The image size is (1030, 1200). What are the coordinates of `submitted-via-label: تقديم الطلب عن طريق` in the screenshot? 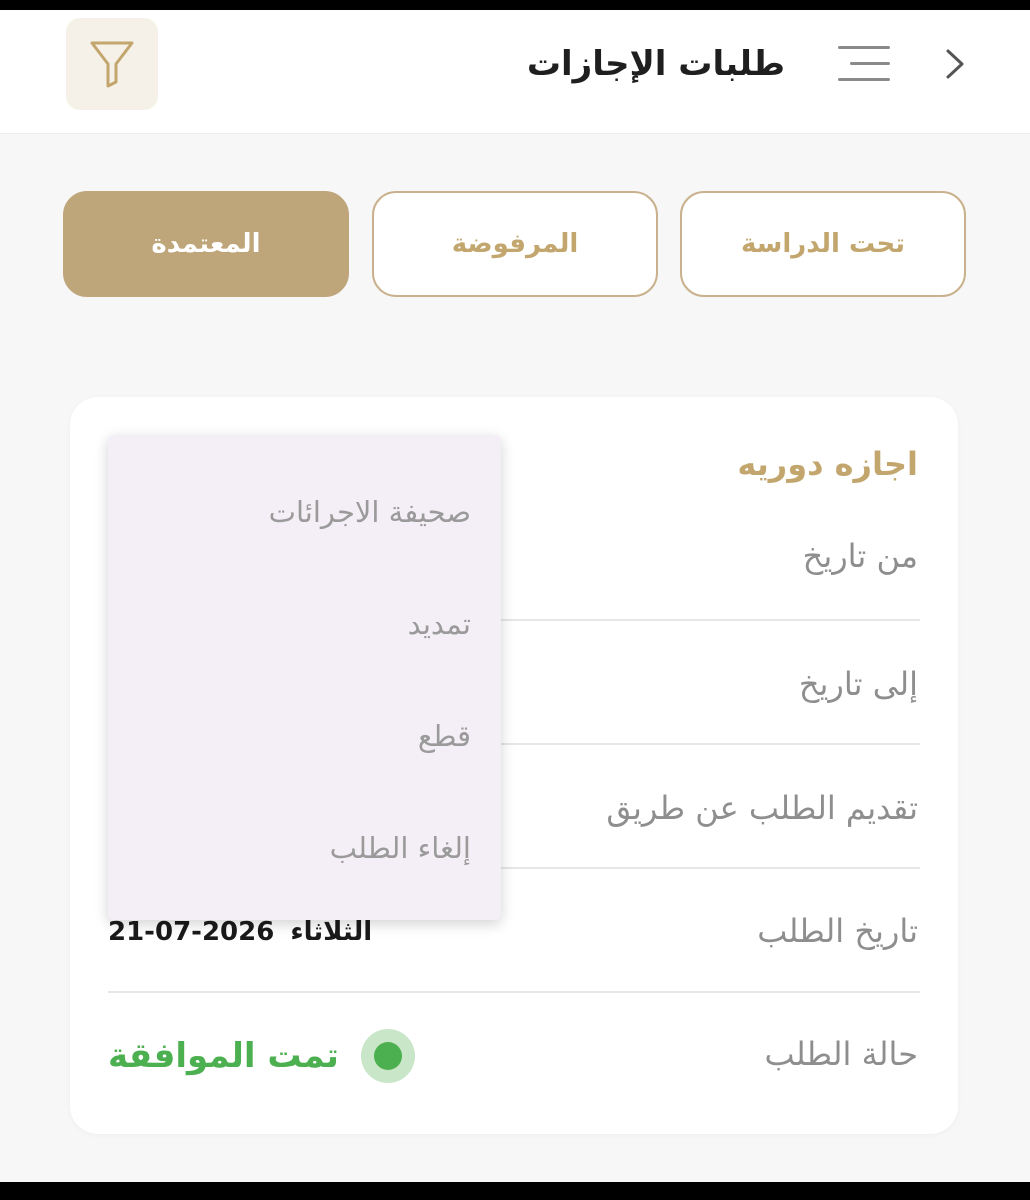 It's located at (762, 808).